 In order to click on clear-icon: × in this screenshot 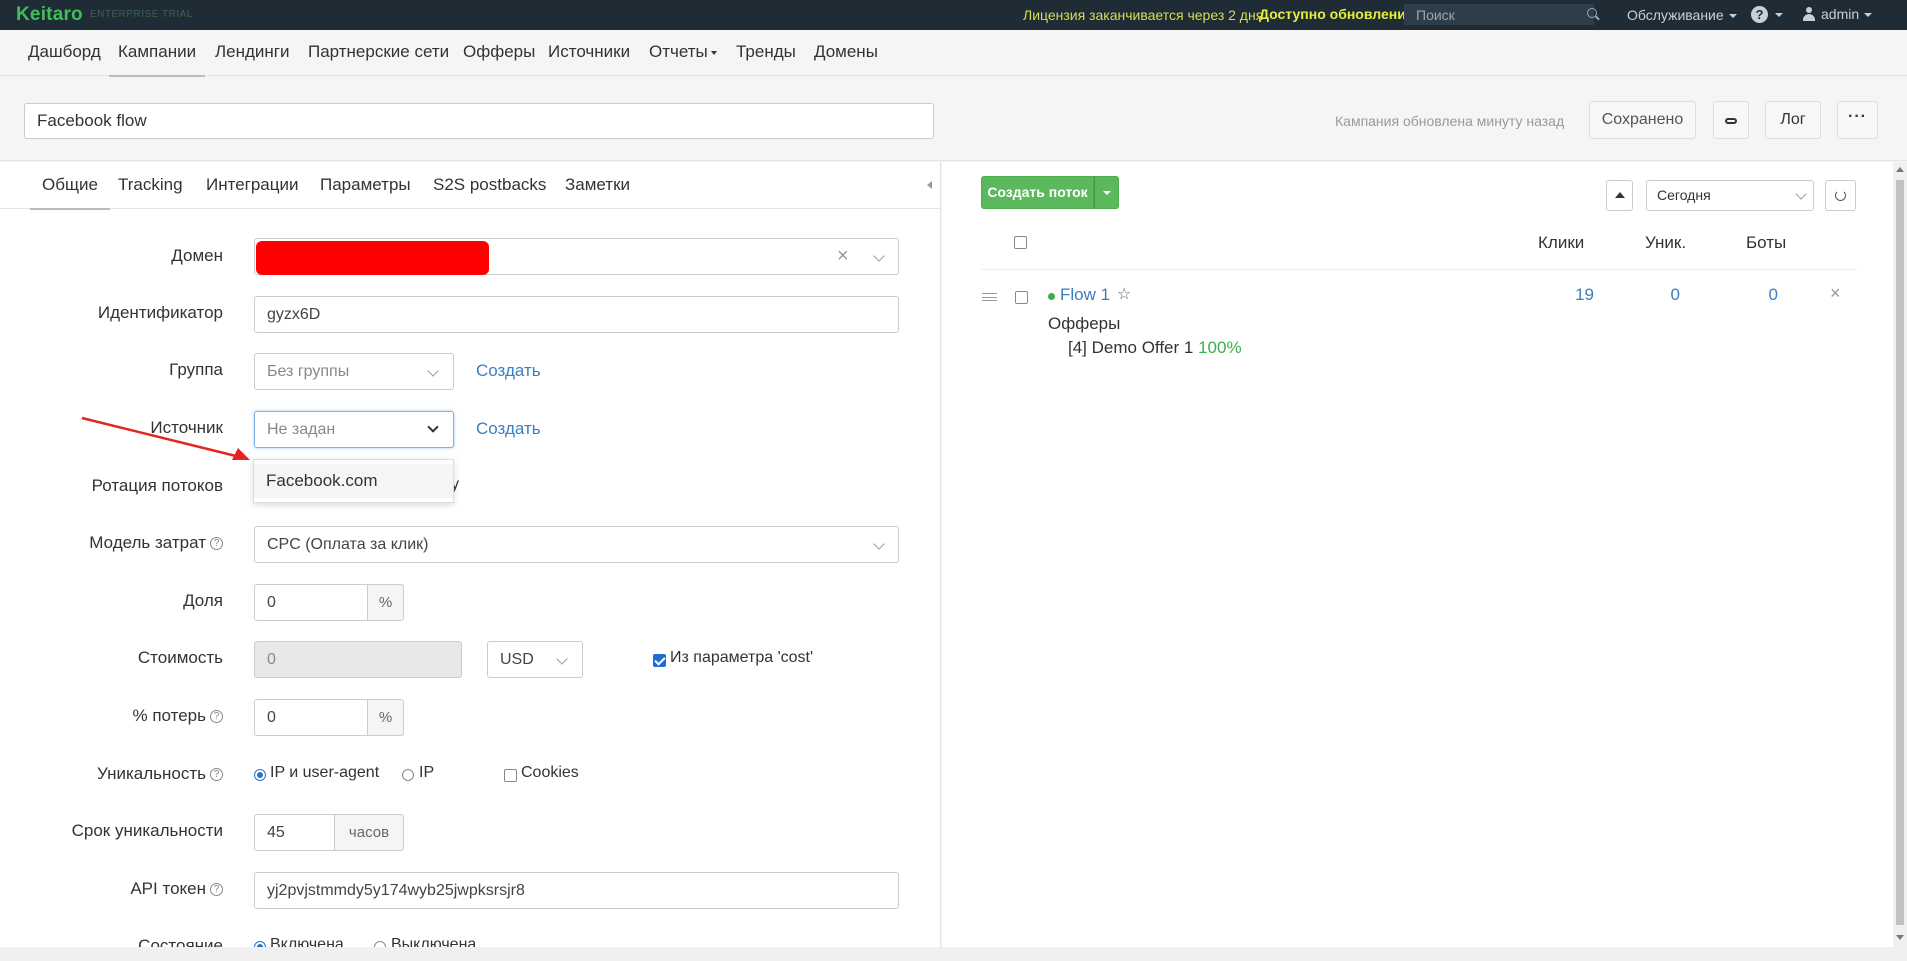, I will do `click(843, 256)`.